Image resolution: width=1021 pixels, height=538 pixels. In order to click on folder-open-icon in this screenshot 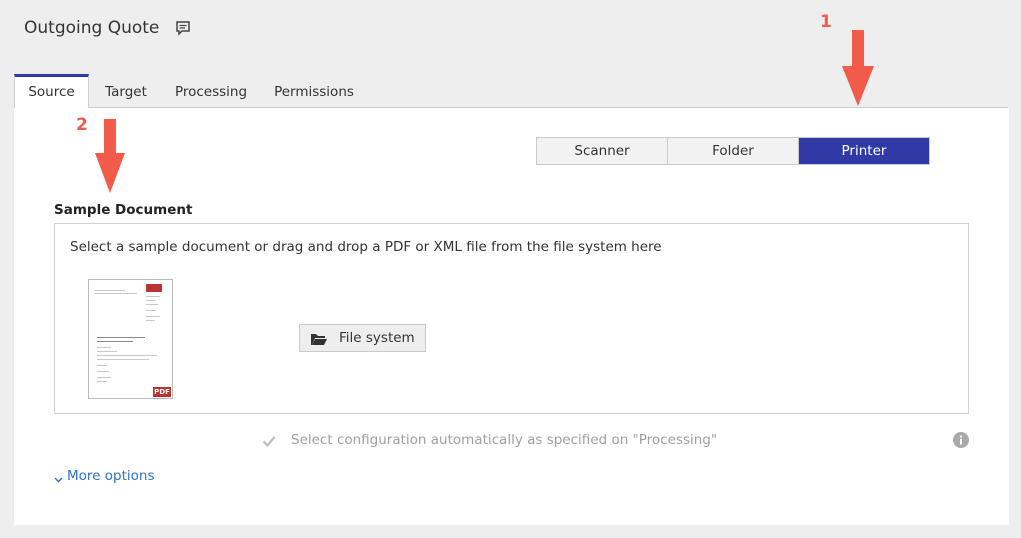, I will do `click(319, 338)`.